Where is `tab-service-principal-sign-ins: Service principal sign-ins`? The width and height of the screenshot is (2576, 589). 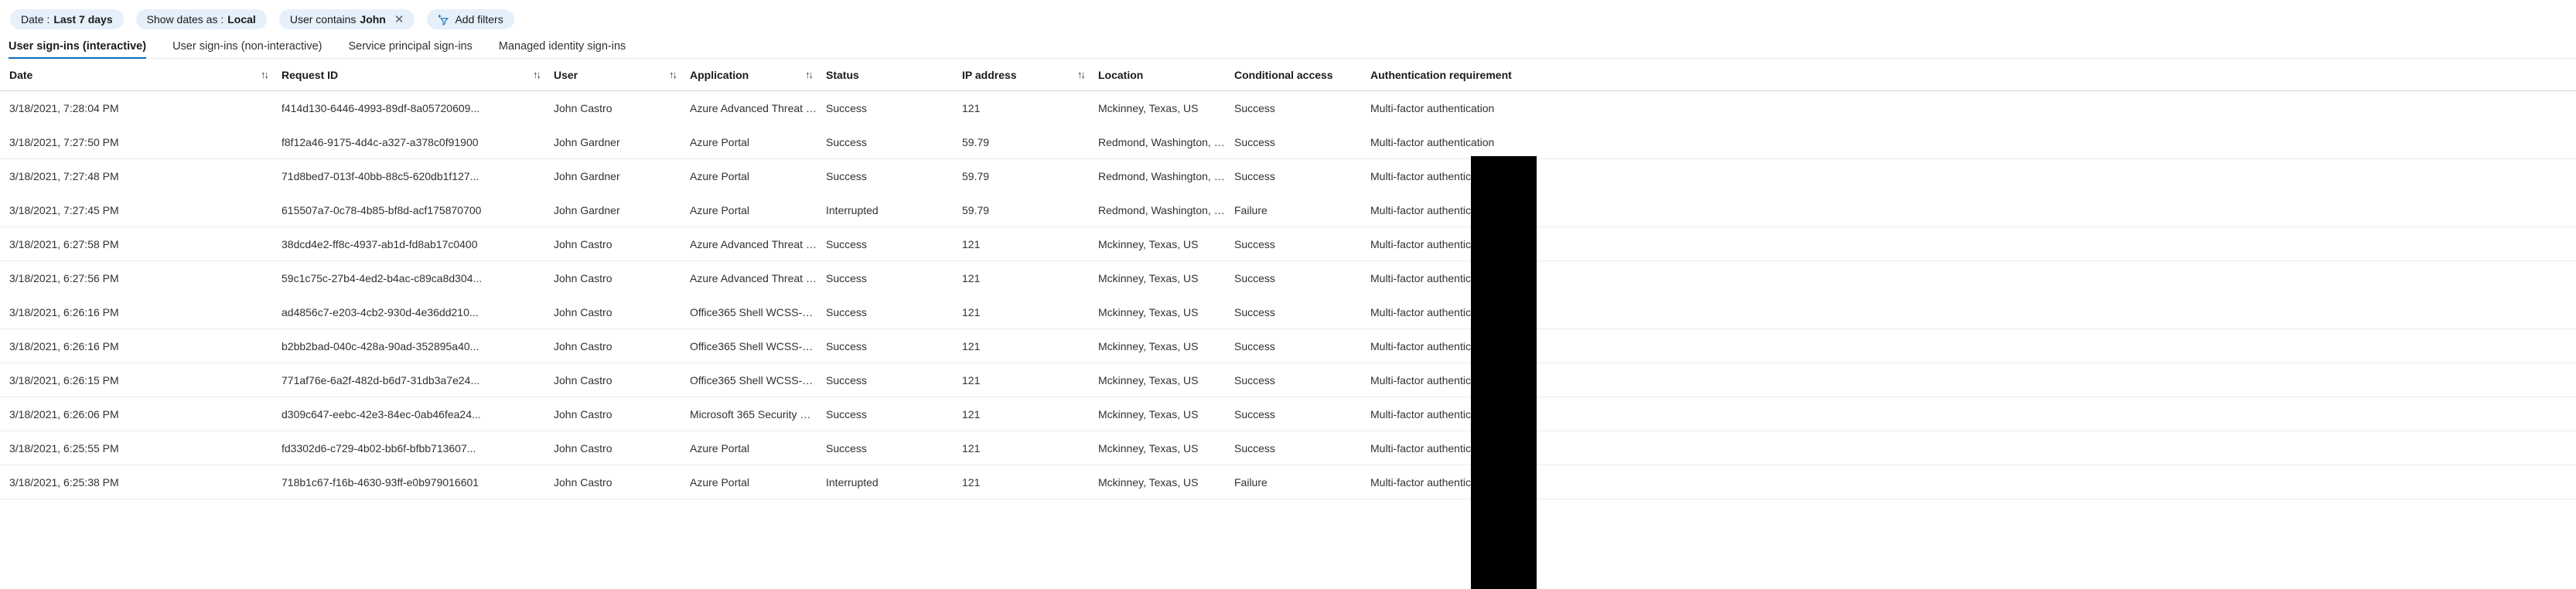
tab-service-principal-sign-ins: Service principal sign-ins is located at coordinates (410, 49).